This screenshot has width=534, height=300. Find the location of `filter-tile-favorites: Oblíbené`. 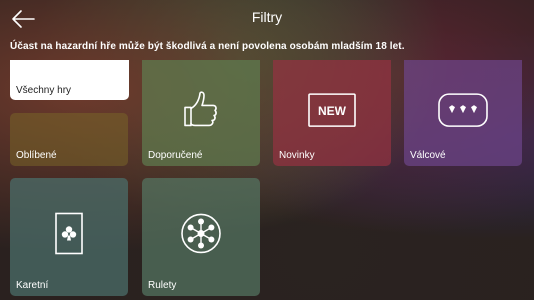

filter-tile-favorites: Oblíbené is located at coordinates (69, 139).